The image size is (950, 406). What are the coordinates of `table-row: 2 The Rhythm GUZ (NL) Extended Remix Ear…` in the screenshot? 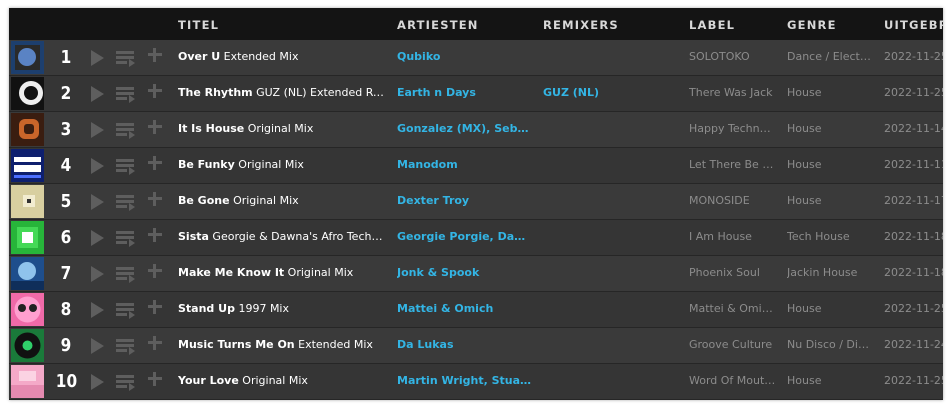 It's located at (476, 93).